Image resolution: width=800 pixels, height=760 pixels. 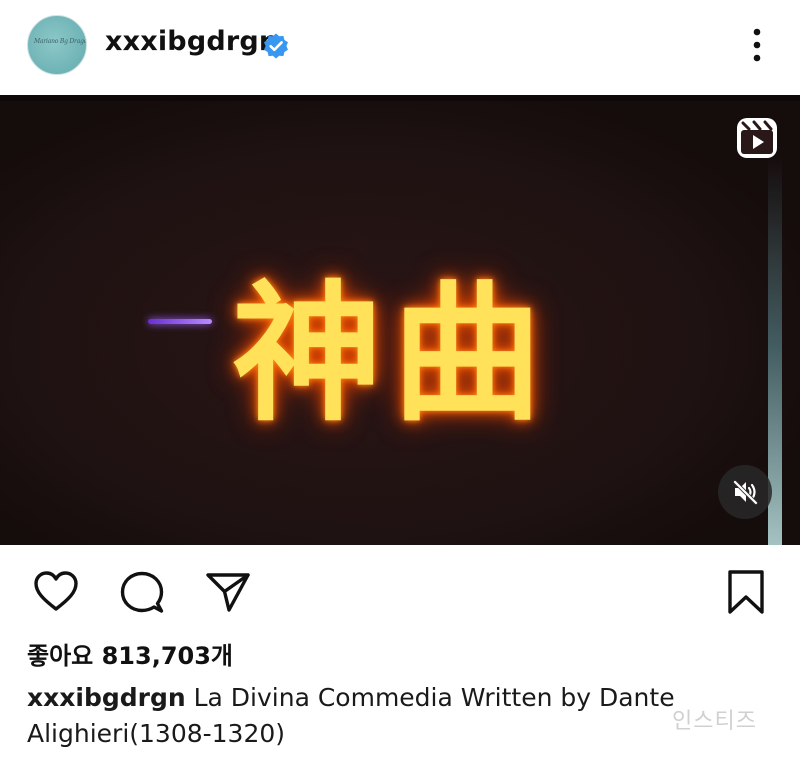 What do you see at coordinates (276, 46) in the screenshot?
I see `verified-badge-icon` at bounding box center [276, 46].